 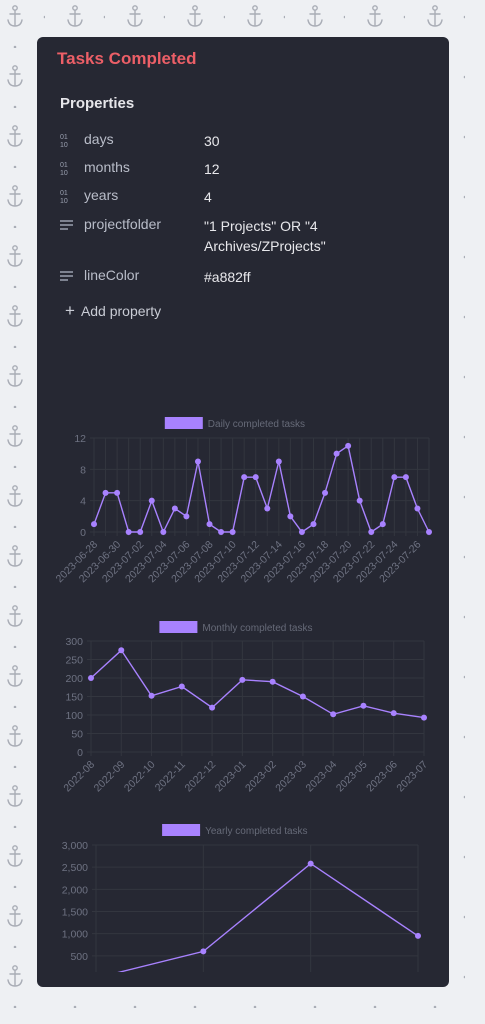 What do you see at coordinates (74, 642) in the screenshot?
I see `y-tick-label: 300` at bounding box center [74, 642].